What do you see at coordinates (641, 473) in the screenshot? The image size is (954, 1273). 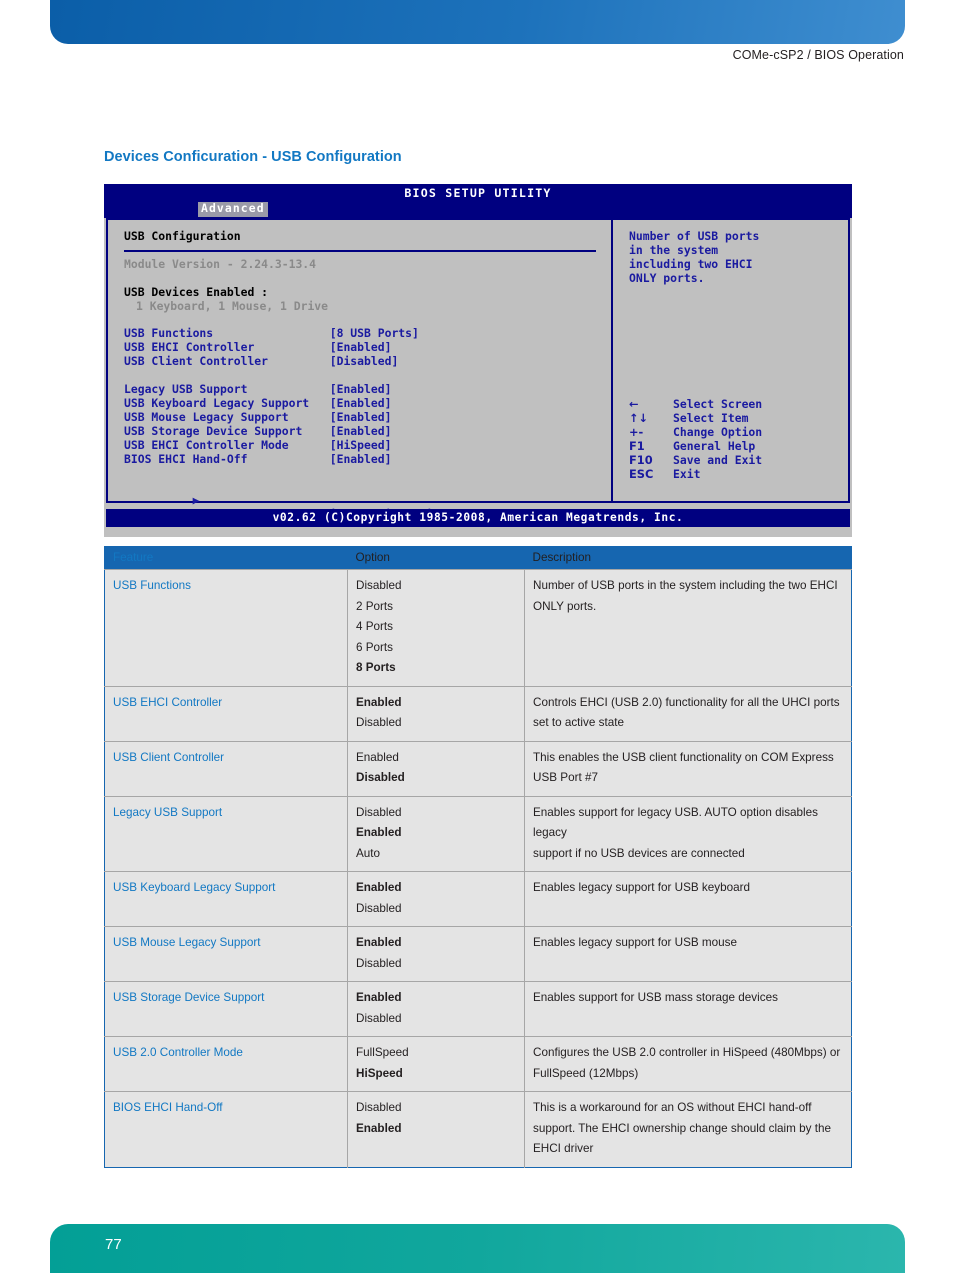 I see `bios-key-glyph: ESC` at bounding box center [641, 473].